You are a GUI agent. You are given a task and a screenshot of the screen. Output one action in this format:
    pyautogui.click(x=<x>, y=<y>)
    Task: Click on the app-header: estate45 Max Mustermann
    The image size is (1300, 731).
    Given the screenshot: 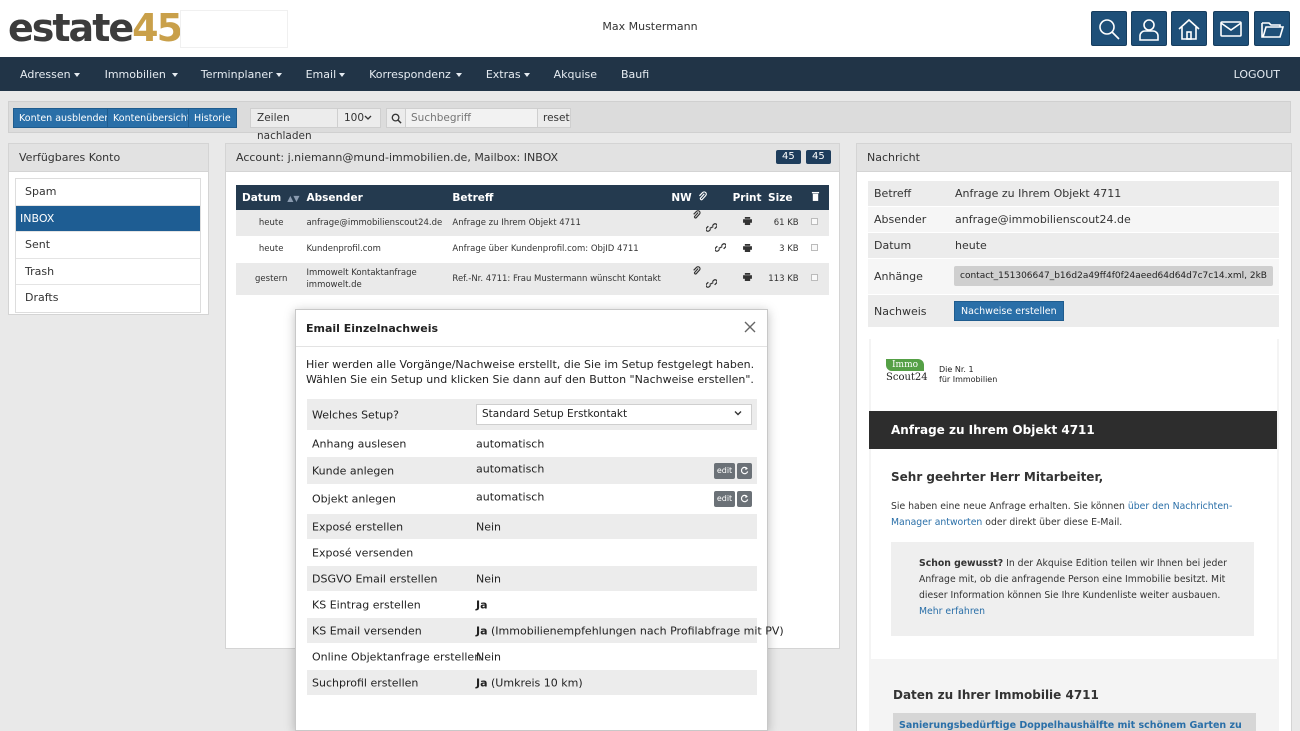 What is the action you would take?
    pyautogui.click(x=650, y=28)
    